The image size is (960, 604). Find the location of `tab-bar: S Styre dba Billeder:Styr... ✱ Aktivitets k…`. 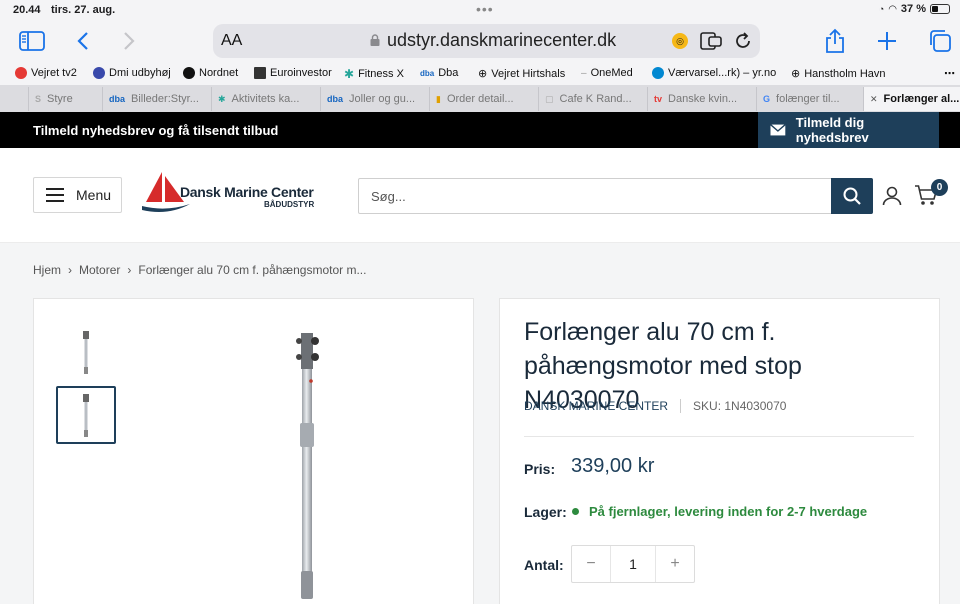

tab-bar: S Styre dba Billeder:Styr... ✱ Aktivitets k… is located at coordinates (480, 98).